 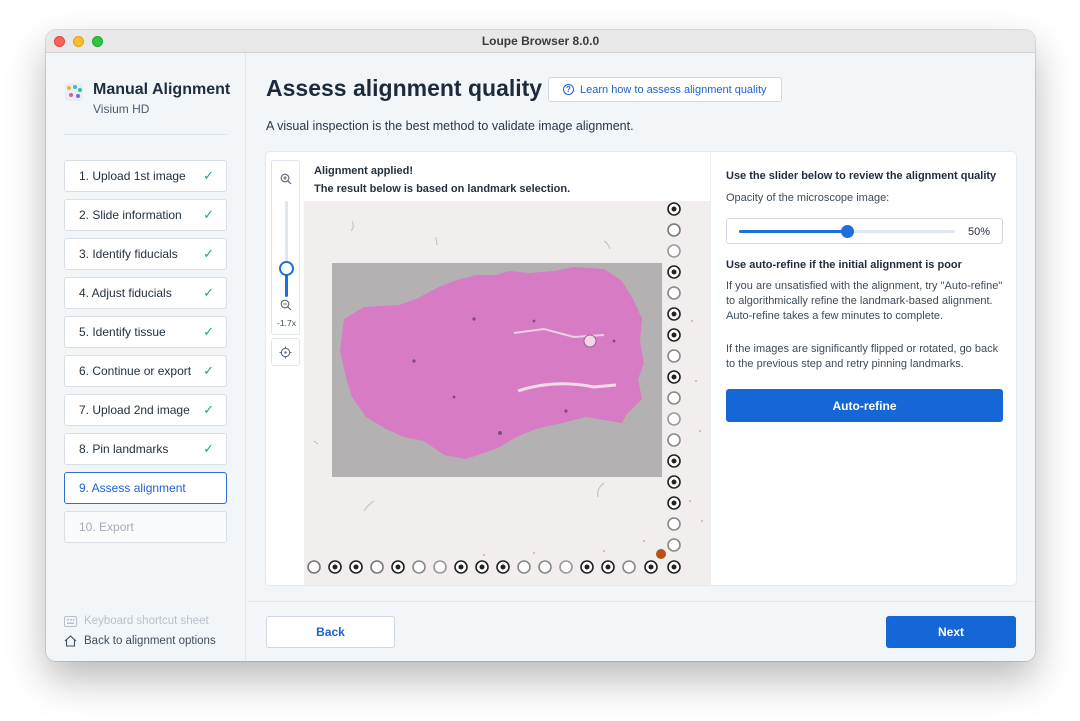 I want to click on sidebar-subtitle: Visium HD, so click(x=121, y=109).